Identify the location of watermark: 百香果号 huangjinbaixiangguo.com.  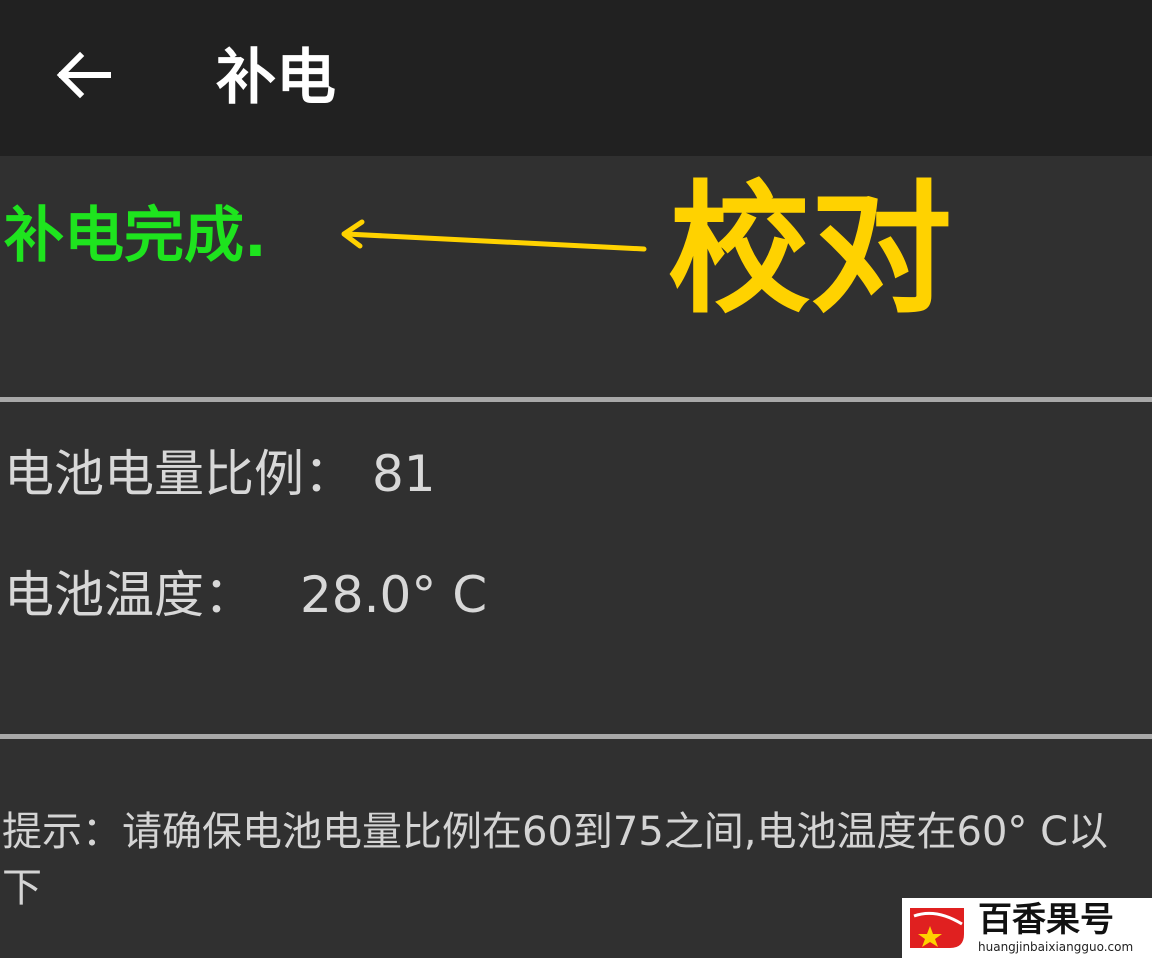
(1027, 928).